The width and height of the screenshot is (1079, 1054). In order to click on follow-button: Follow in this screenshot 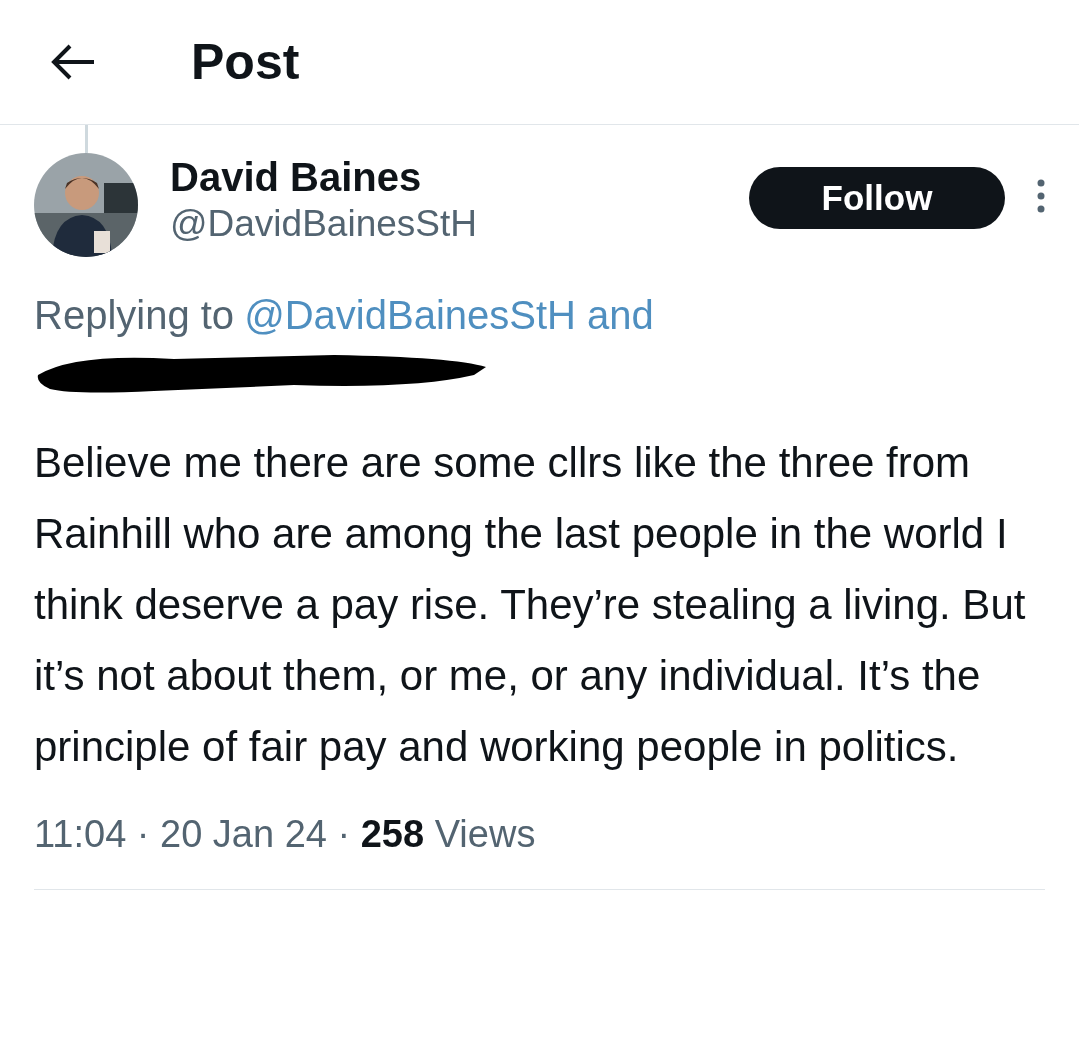, I will do `click(877, 198)`.